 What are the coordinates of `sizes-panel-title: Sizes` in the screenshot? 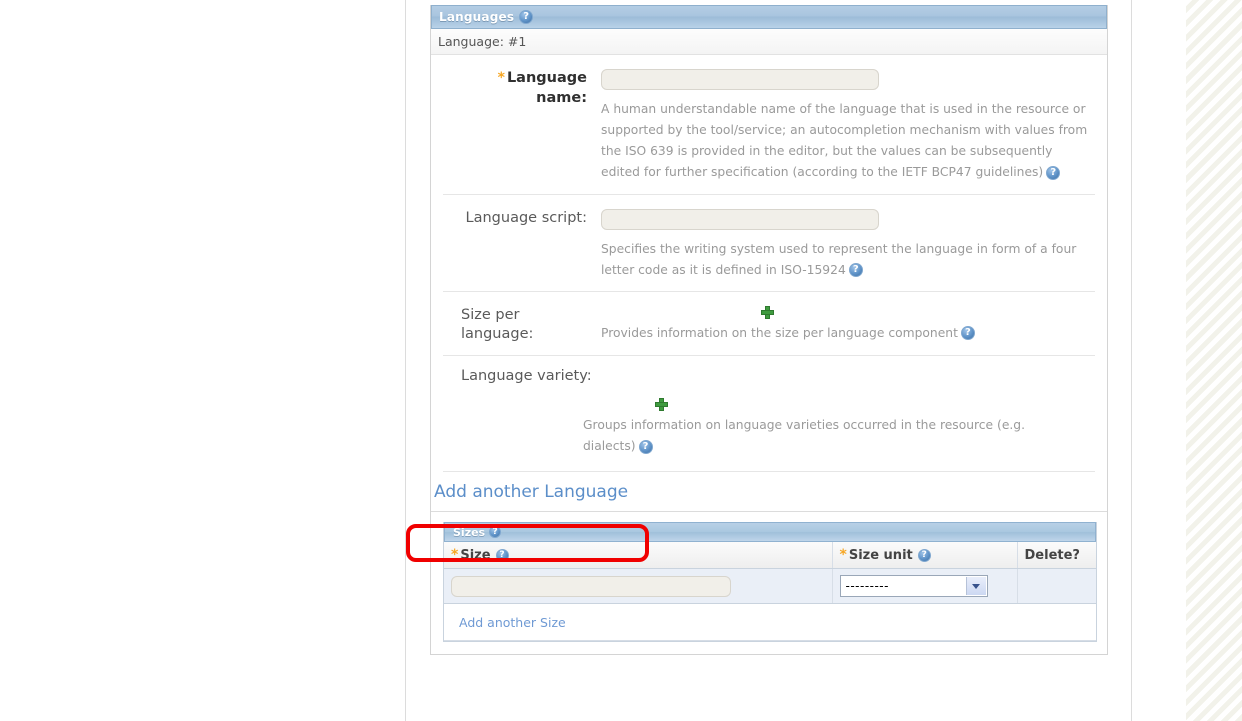 It's located at (469, 532).